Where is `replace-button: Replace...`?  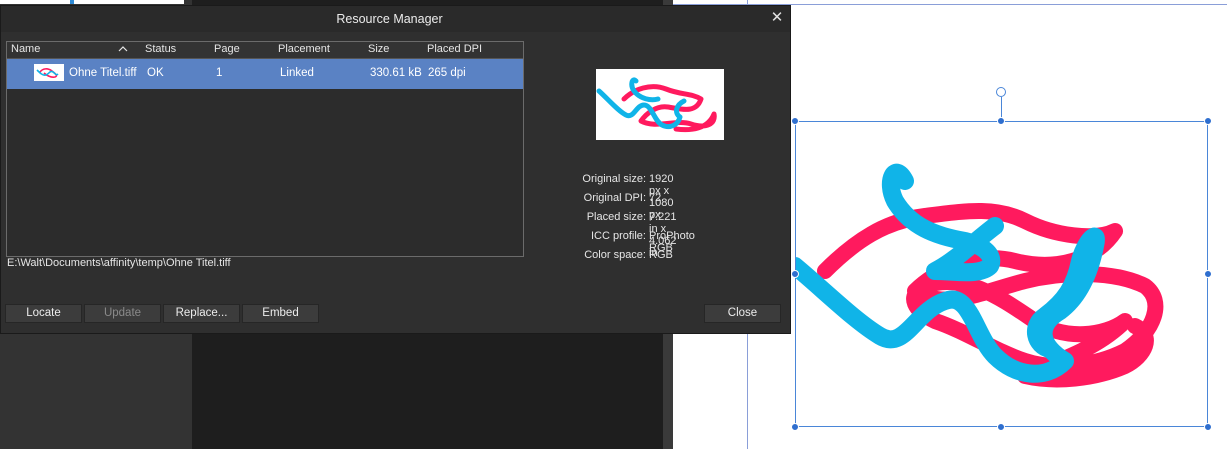 replace-button: Replace... is located at coordinates (201, 313).